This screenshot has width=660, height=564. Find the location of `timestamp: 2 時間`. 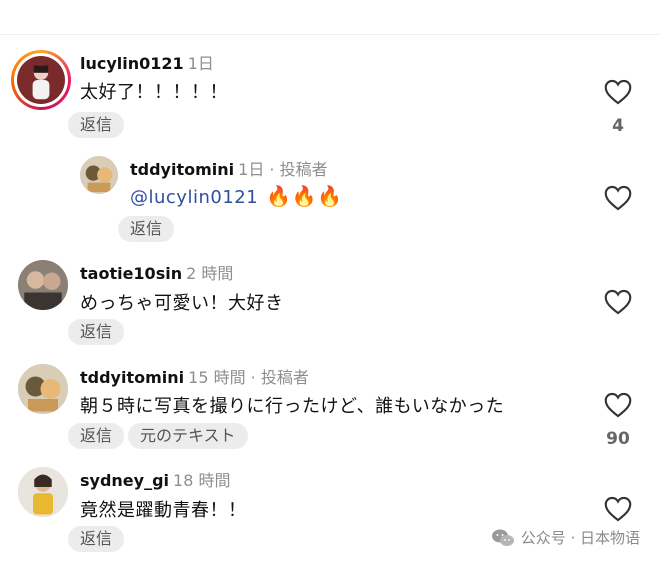

timestamp: 2 時間 is located at coordinates (210, 273).